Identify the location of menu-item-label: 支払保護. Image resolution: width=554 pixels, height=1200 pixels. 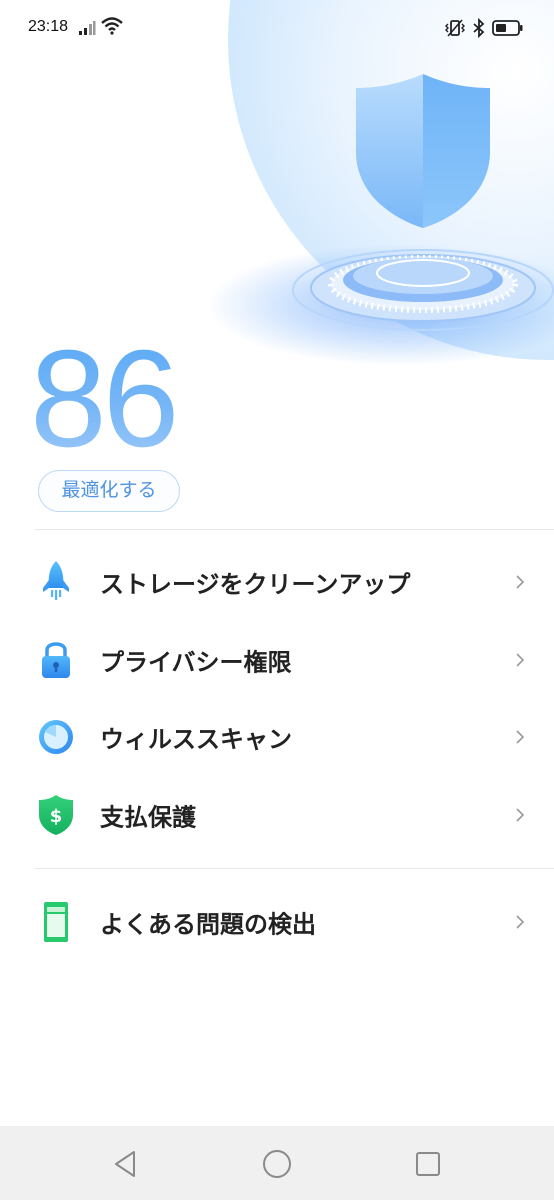
(148, 817).